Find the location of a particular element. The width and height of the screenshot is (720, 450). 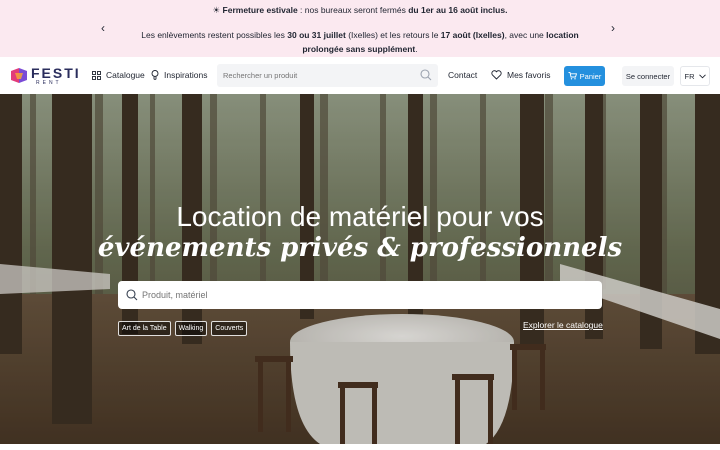

nav-contact: Contact is located at coordinates (462, 75).